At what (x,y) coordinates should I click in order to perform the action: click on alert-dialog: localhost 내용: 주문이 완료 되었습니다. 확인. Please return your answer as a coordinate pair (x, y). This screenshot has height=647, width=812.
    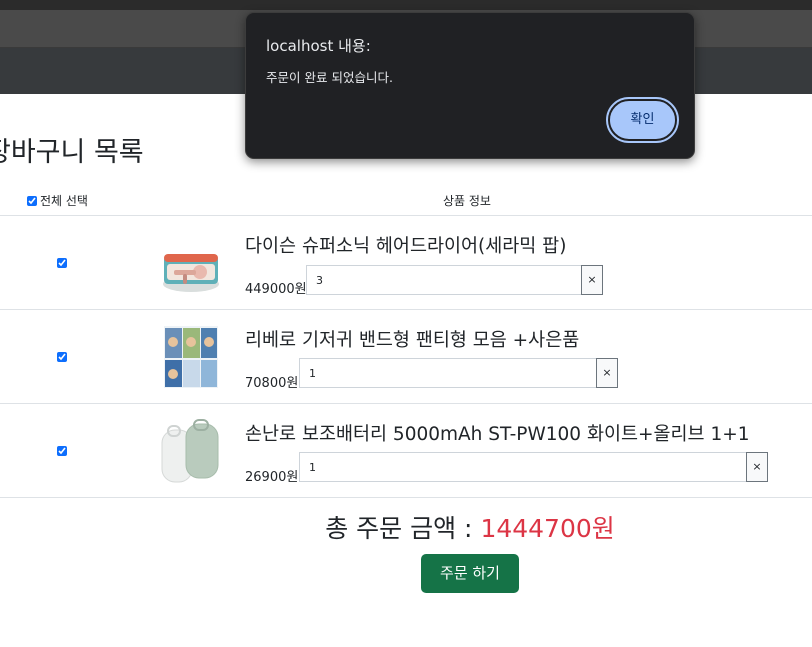
    Looking at the image, I should click on (470, 85).